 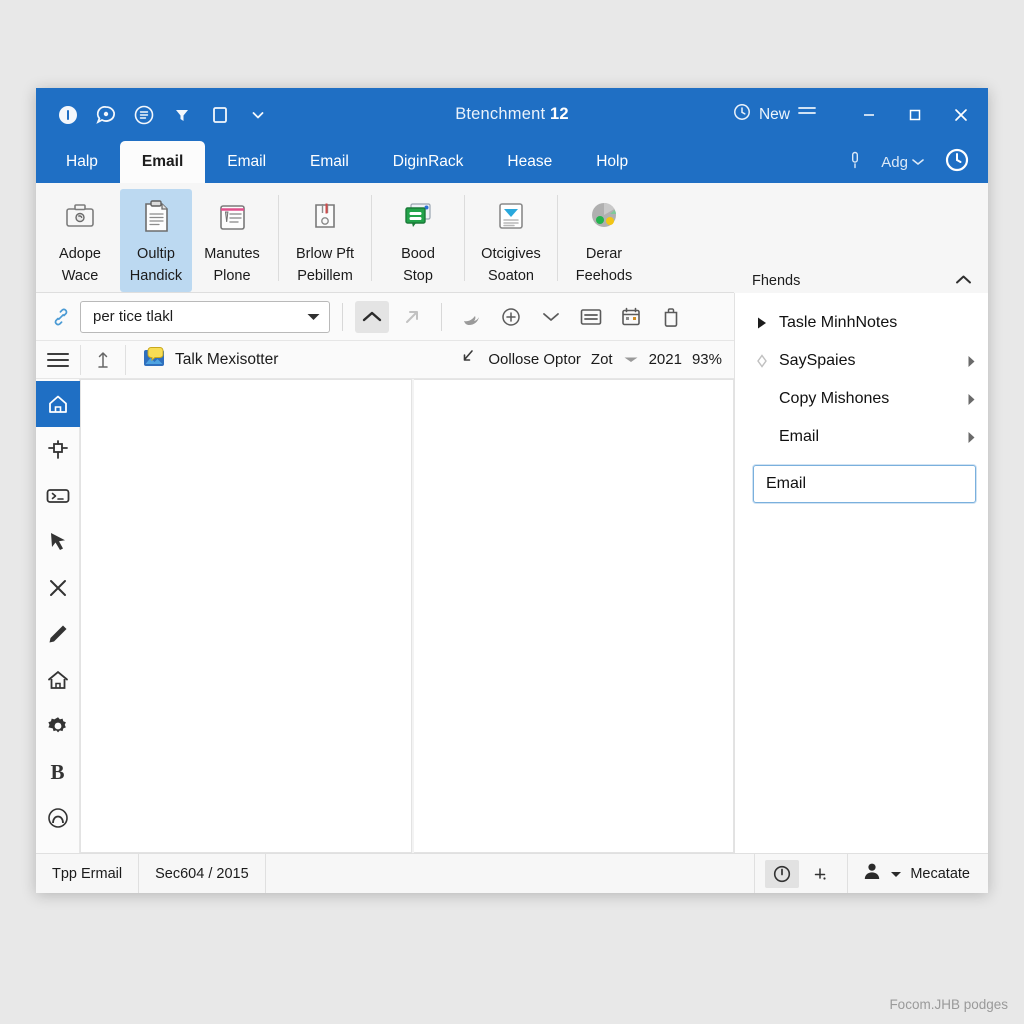 I want to click on info-circle-icon, so click(x=68, y=115).